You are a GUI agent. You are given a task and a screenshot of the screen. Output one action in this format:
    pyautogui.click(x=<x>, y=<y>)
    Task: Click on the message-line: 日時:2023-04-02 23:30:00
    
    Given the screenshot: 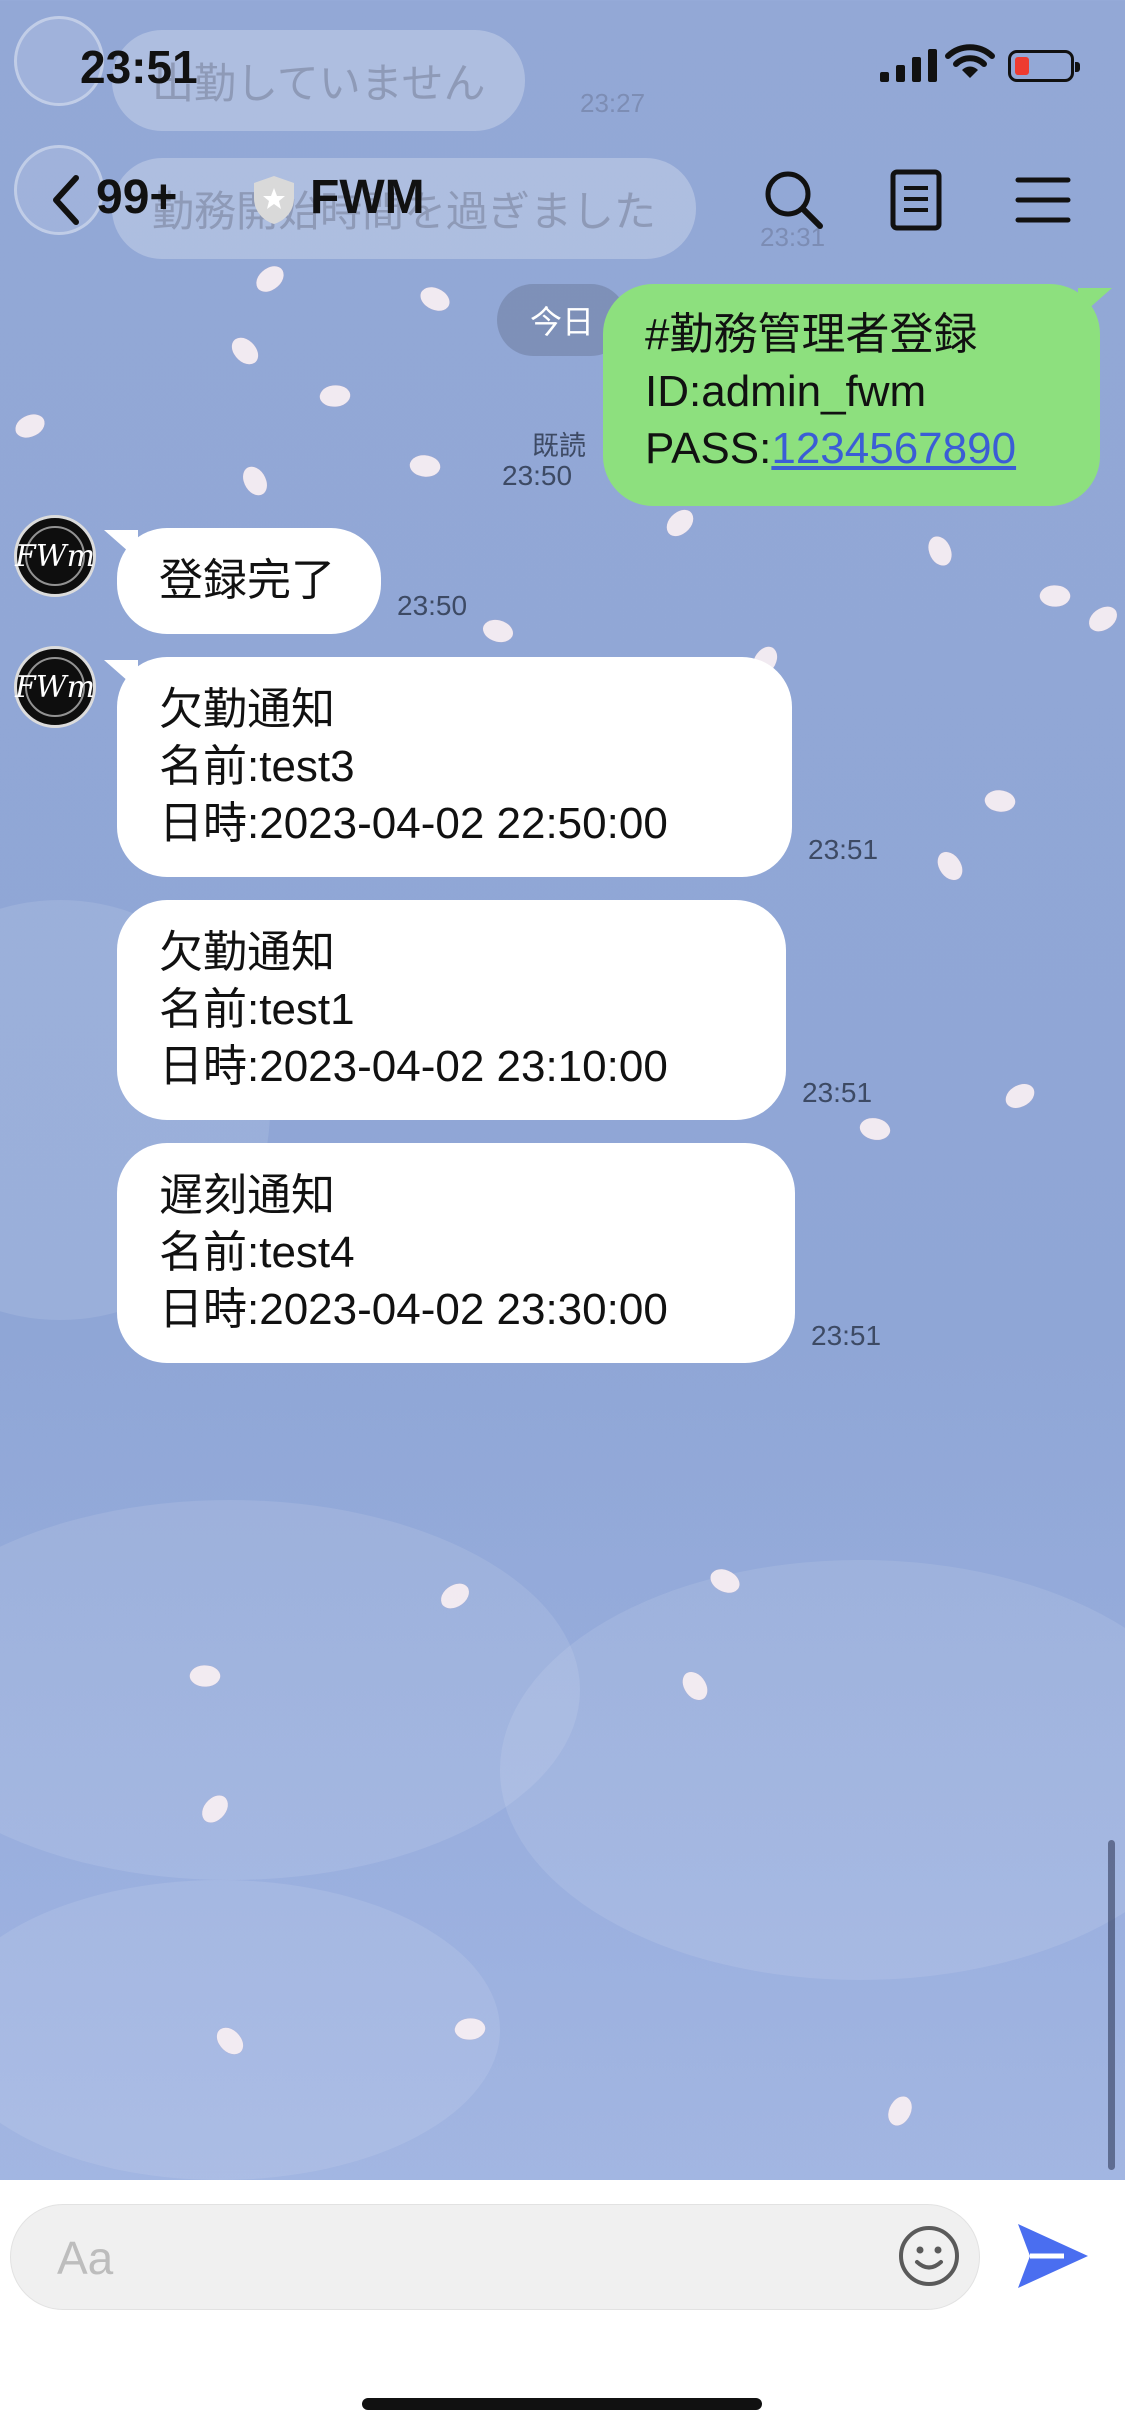 What is the action you would take?
    pyautogui.click(x=413, y=1309)
    